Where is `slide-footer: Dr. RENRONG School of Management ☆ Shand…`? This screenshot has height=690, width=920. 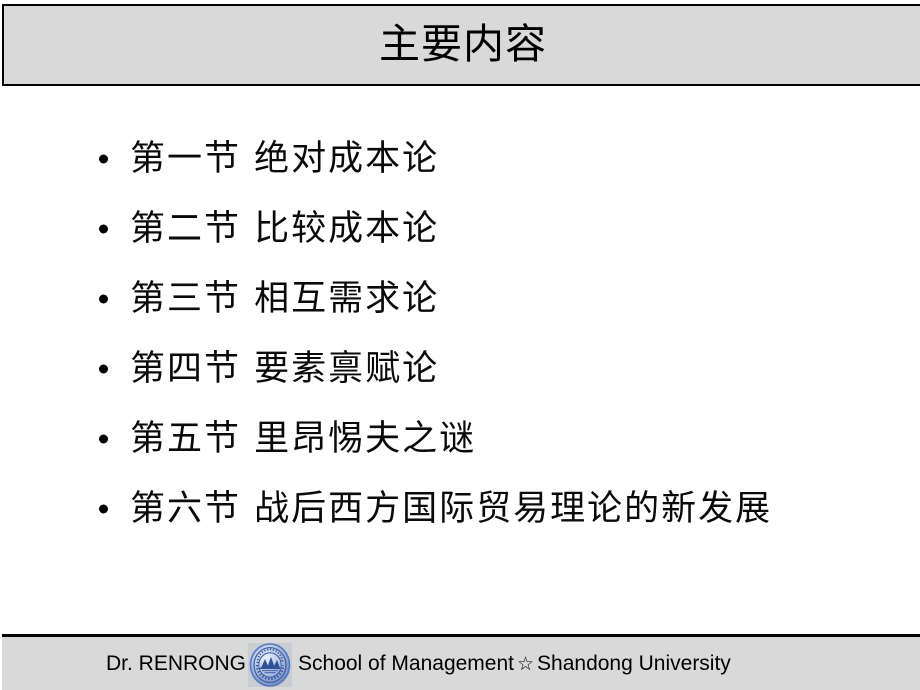
slide-footer: Dr. RENRONG School of Management ☆ Shand… is located at coordinates (461, 662).